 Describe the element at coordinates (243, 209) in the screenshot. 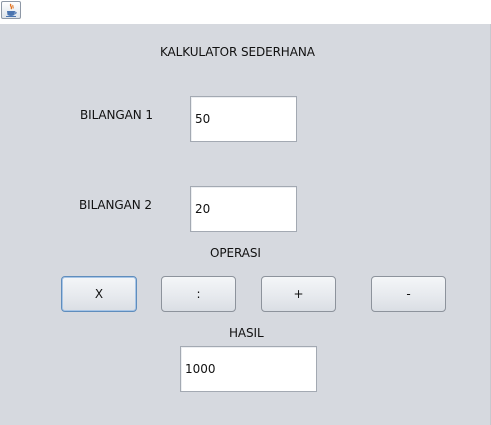

I see `bilangan2-input` at that location.